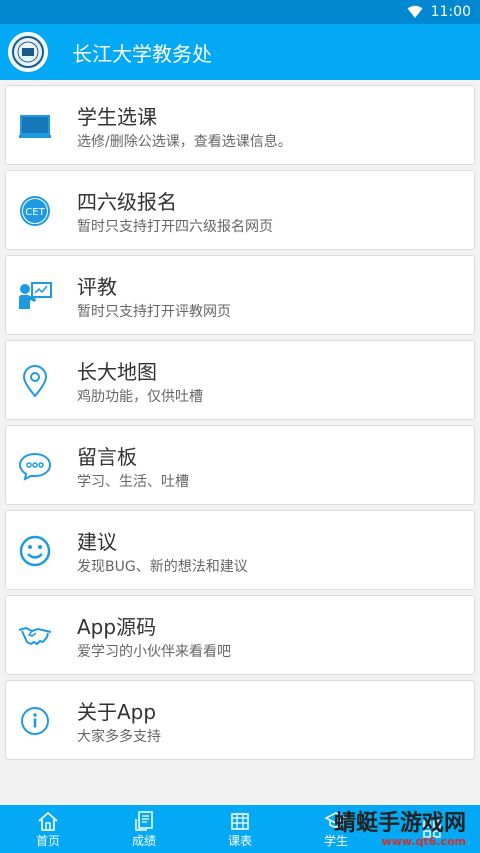 The height and width of the screenshot is (853, 480). Describe the element at coordinates (162, 567) in the screenshot. I see `card-subtitle: 发现BUG、新的想法和建议` at that location.